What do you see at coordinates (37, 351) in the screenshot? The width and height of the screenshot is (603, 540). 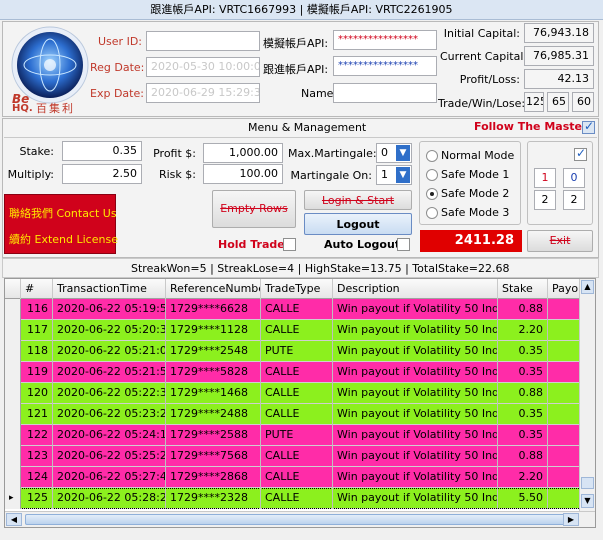 I see `cell-number: 118` at bounding box center [37, 351].